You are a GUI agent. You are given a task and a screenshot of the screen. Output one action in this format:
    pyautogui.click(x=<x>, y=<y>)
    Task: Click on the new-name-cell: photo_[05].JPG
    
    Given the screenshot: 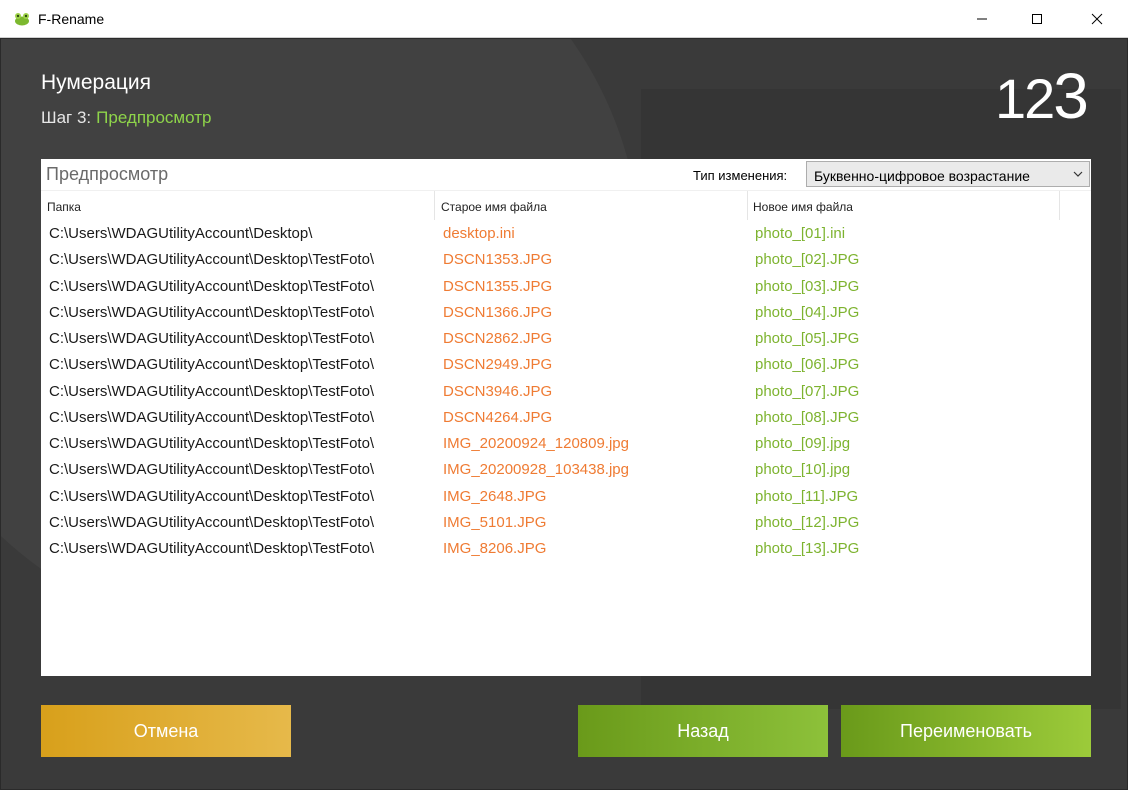 What is the action you would take?
    pyautogui.click(x=807, y=338)
    